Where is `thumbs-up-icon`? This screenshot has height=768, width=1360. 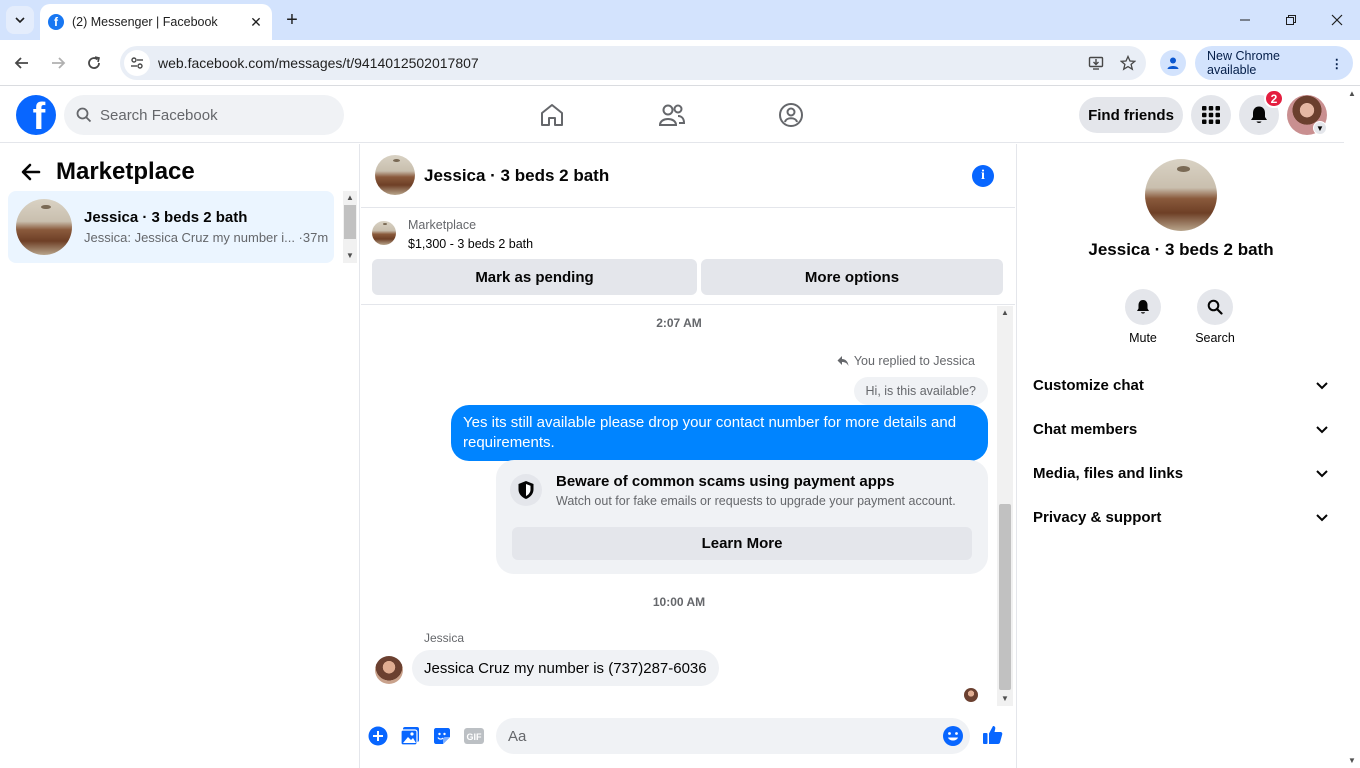
thumbs-up-icon is located at coordinates (993, 735).